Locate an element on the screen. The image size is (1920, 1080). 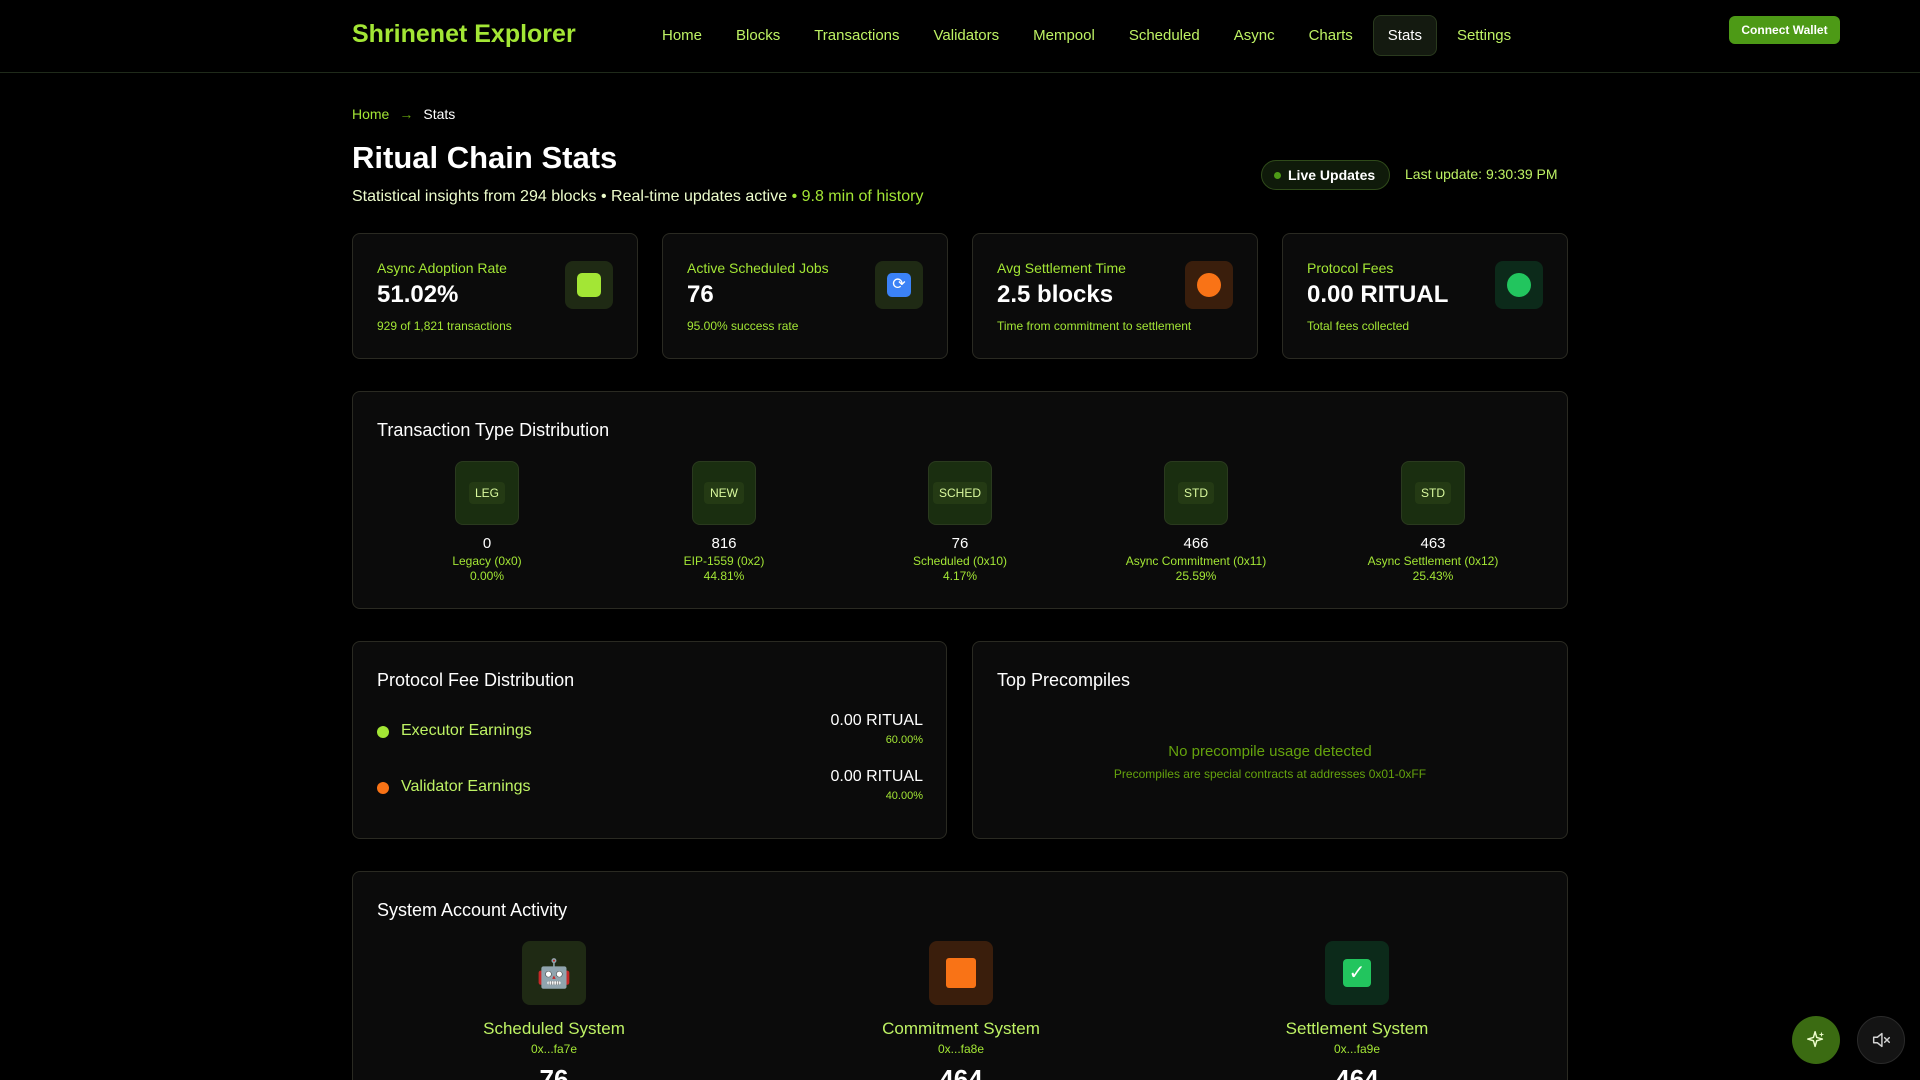
nav-settings: Settings is located at coordinates (1484, 35).